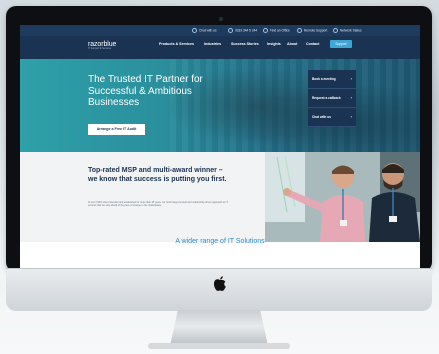  I want to click on camera-icon, so click(221, 19).